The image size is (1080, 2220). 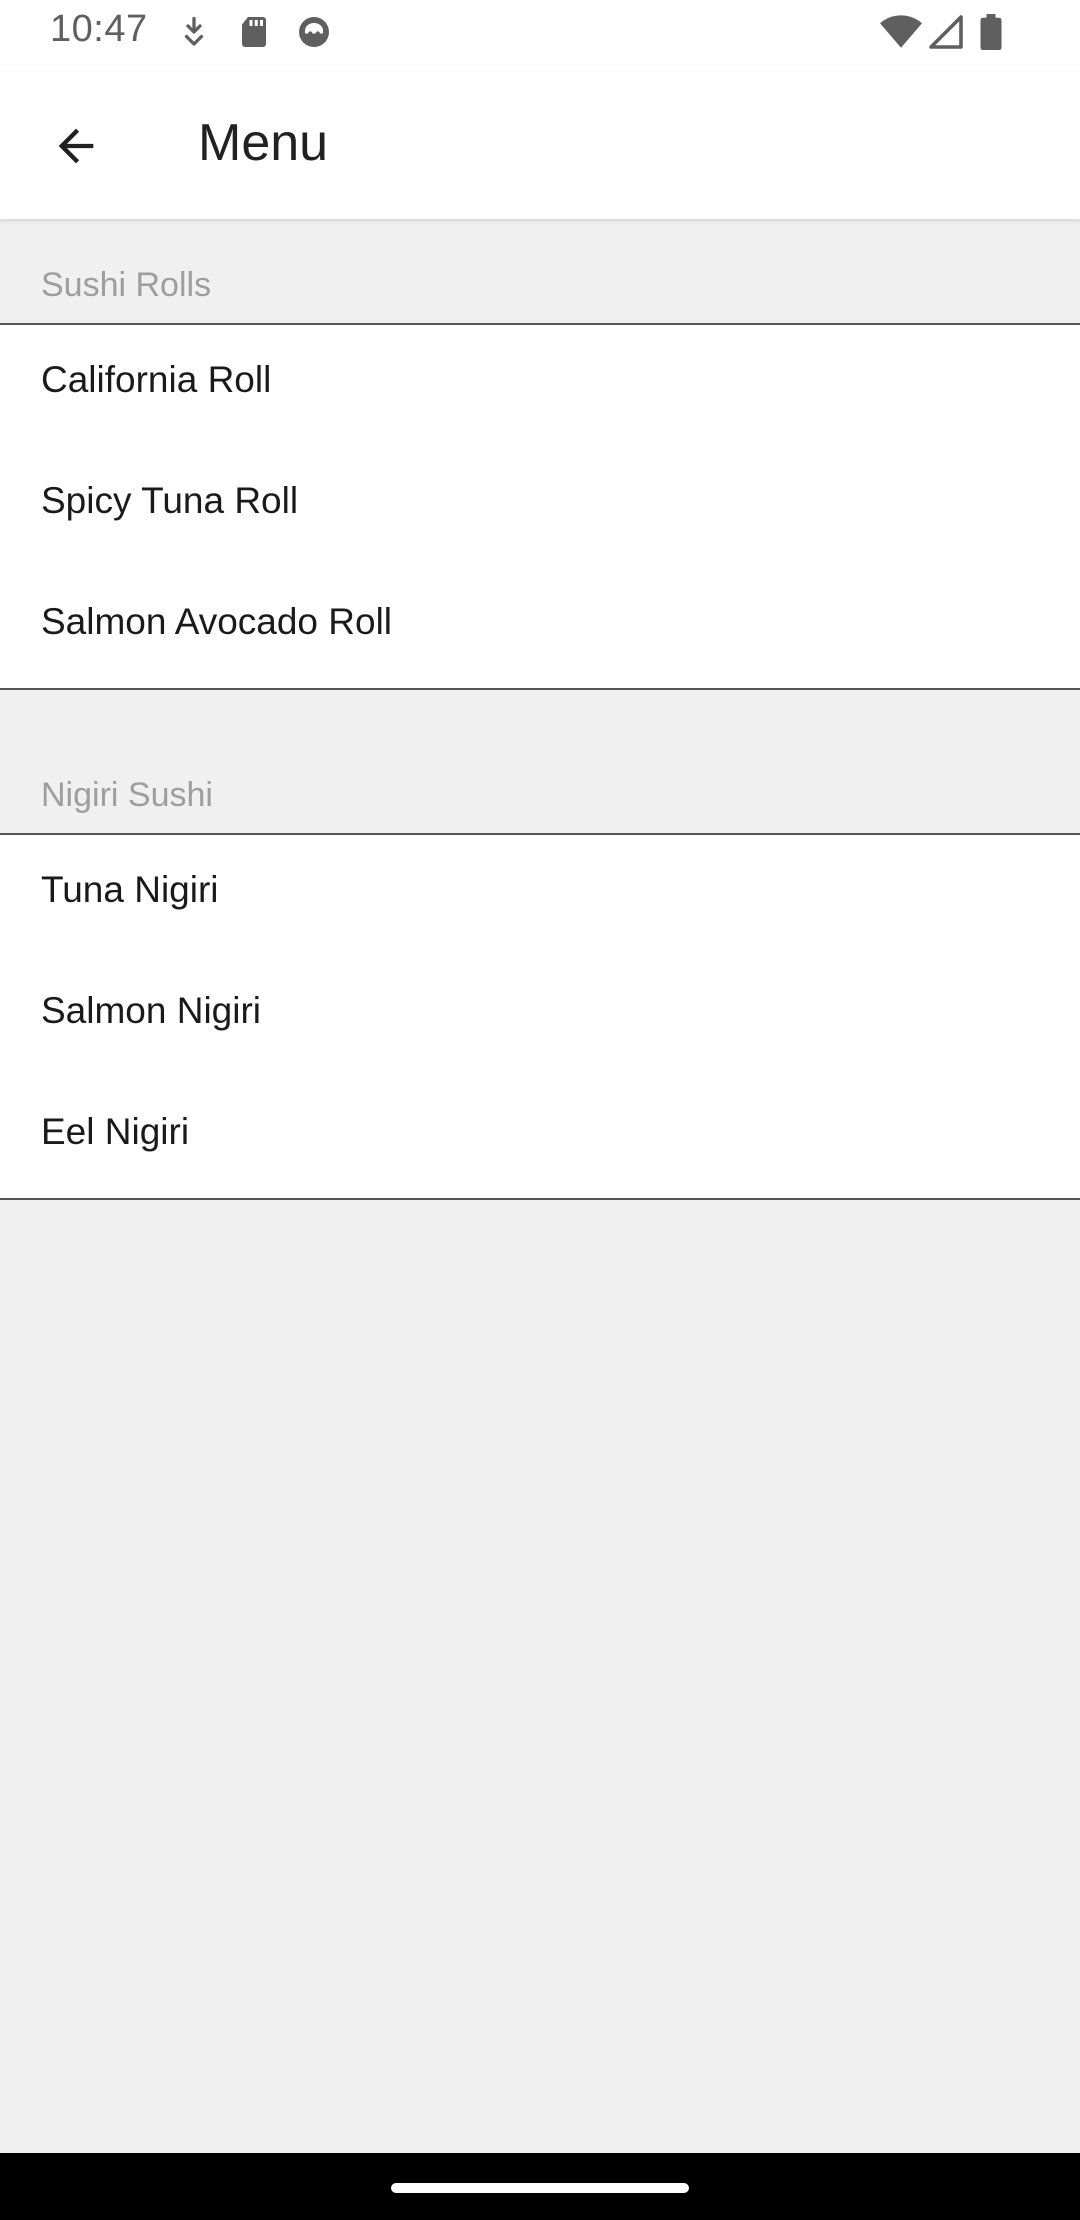 I want to click on arrow-left-icon, so click(x=76, y=148).